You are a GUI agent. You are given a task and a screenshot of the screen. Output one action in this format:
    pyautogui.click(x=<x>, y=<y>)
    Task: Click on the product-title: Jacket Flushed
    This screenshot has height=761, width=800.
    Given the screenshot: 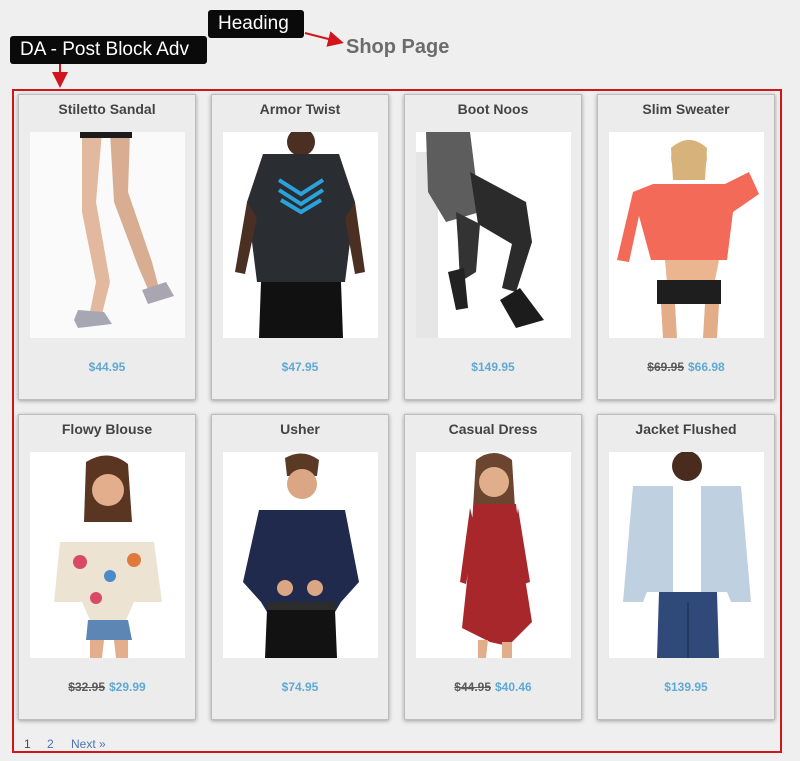 What is the action you would take?
    pyautogui.click(x=686, y=429)
    